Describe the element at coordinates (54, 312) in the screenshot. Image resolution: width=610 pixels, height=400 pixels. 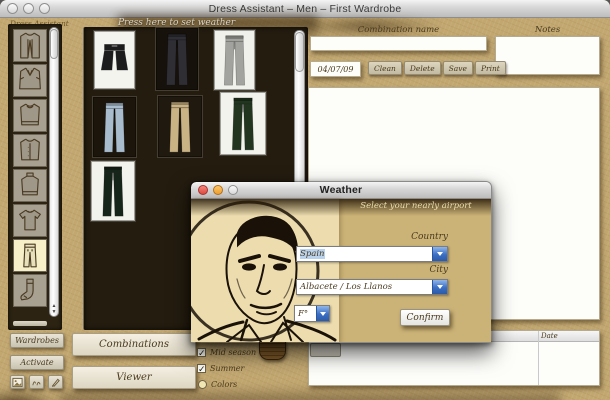
I see `scroll-down-icon: ▼` at that location.